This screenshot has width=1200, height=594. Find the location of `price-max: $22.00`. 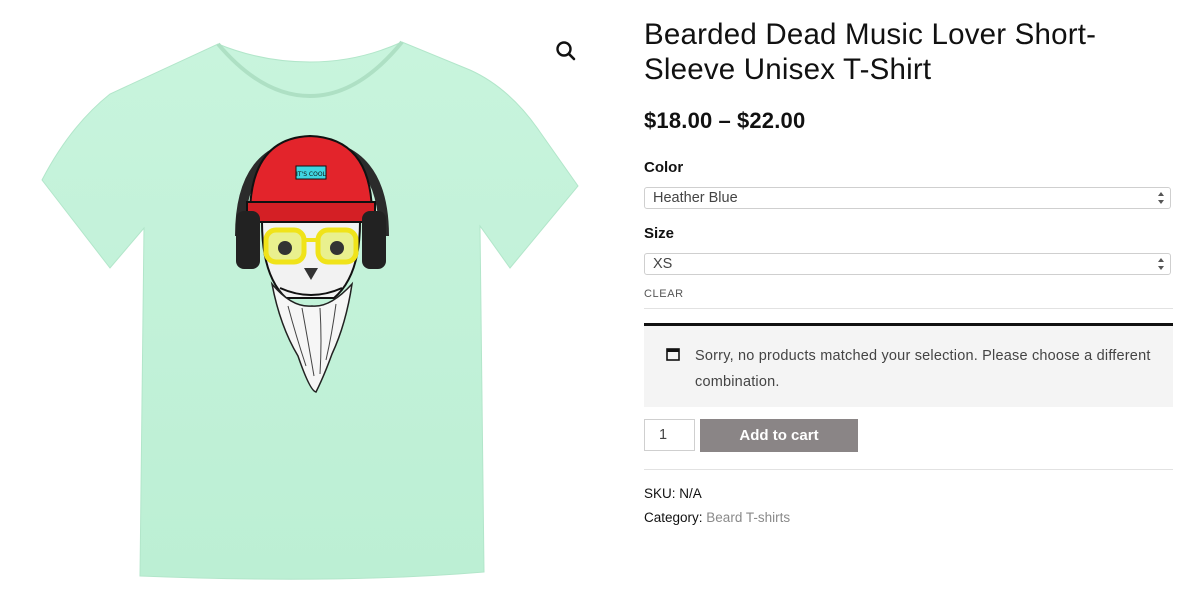

price-max: $22.00 is located at coordinates (771, 120).